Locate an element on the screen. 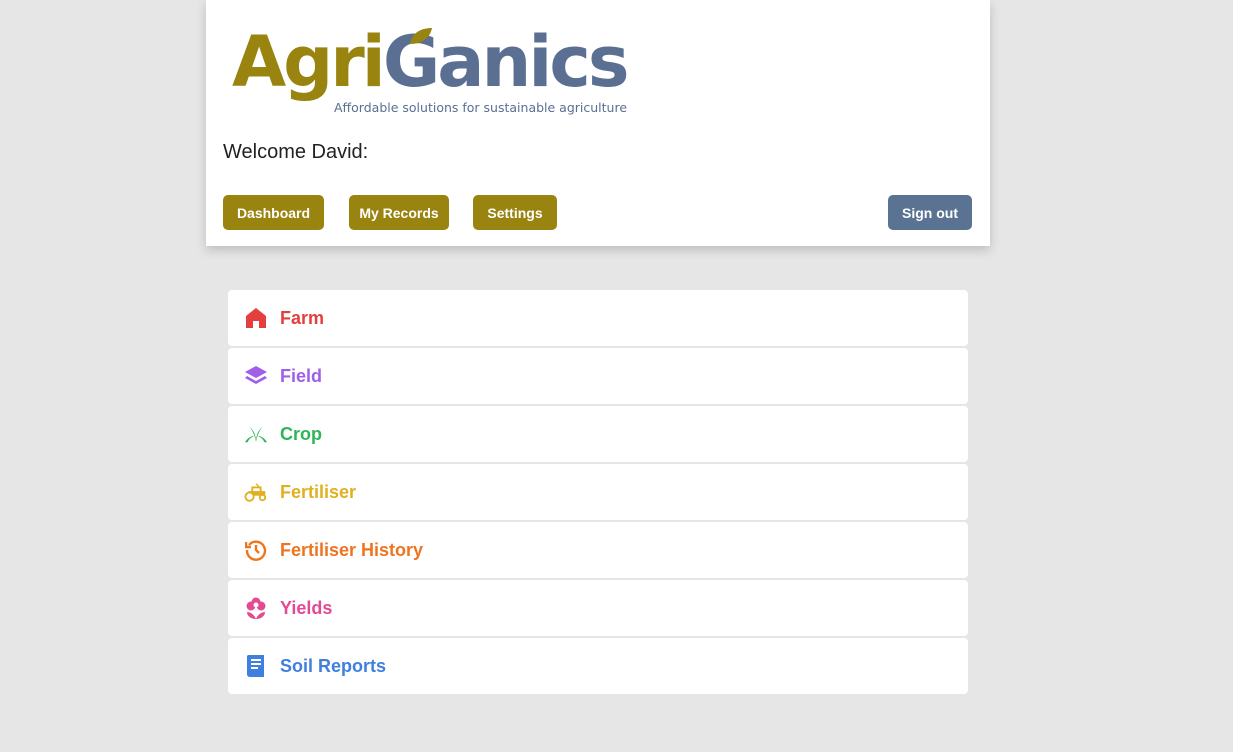  house-icon is located at coordinates (256, 318).